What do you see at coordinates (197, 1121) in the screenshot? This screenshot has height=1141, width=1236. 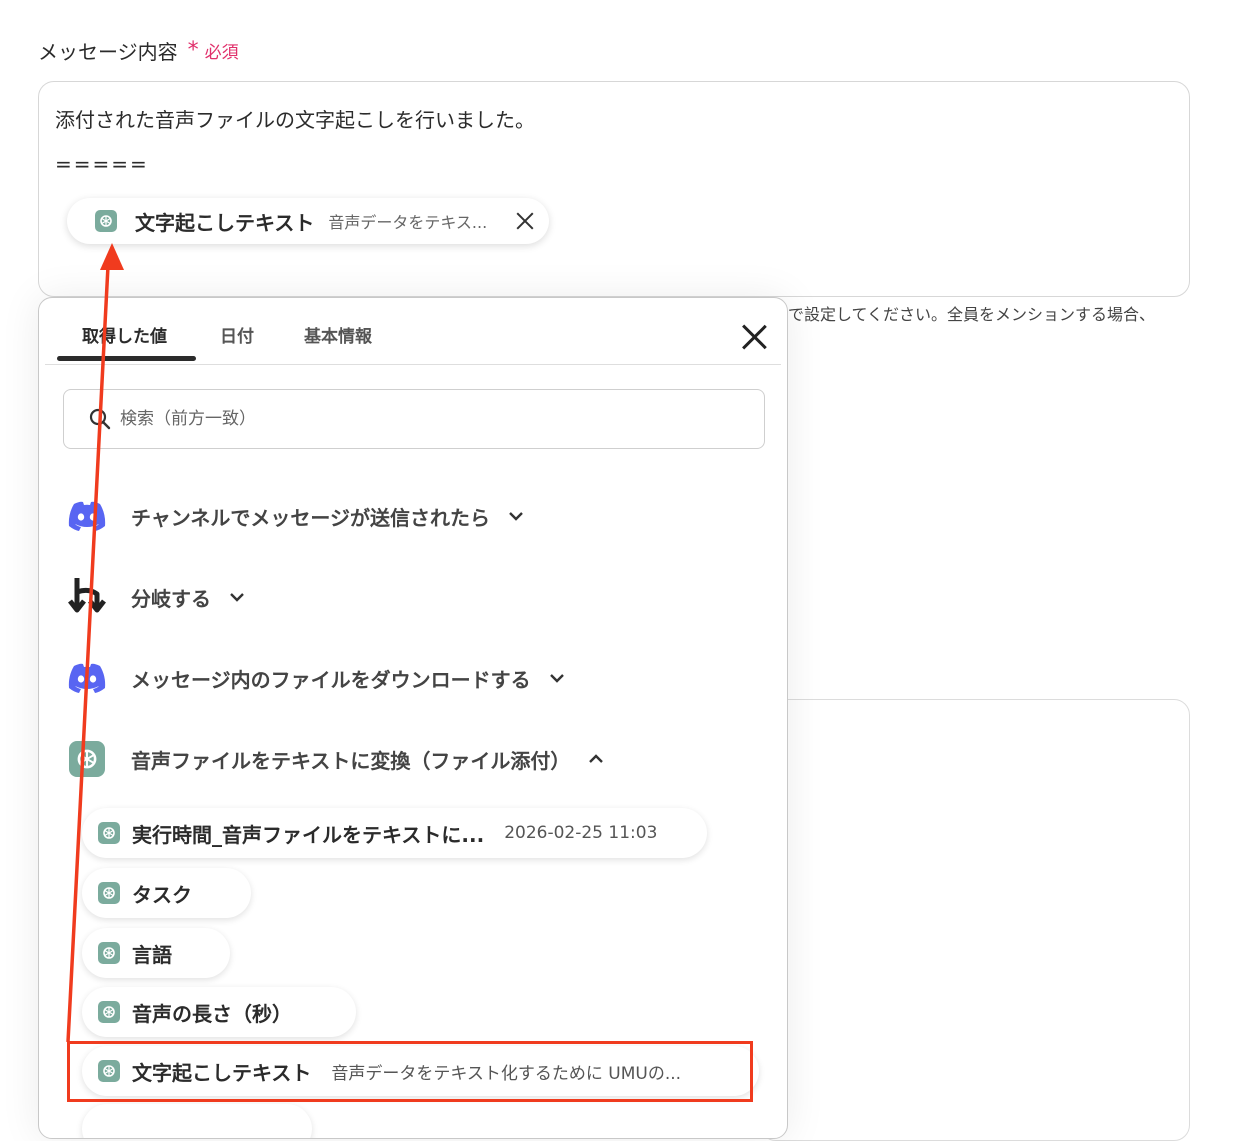 I see `list-item` at bounding box center [197, 1121].